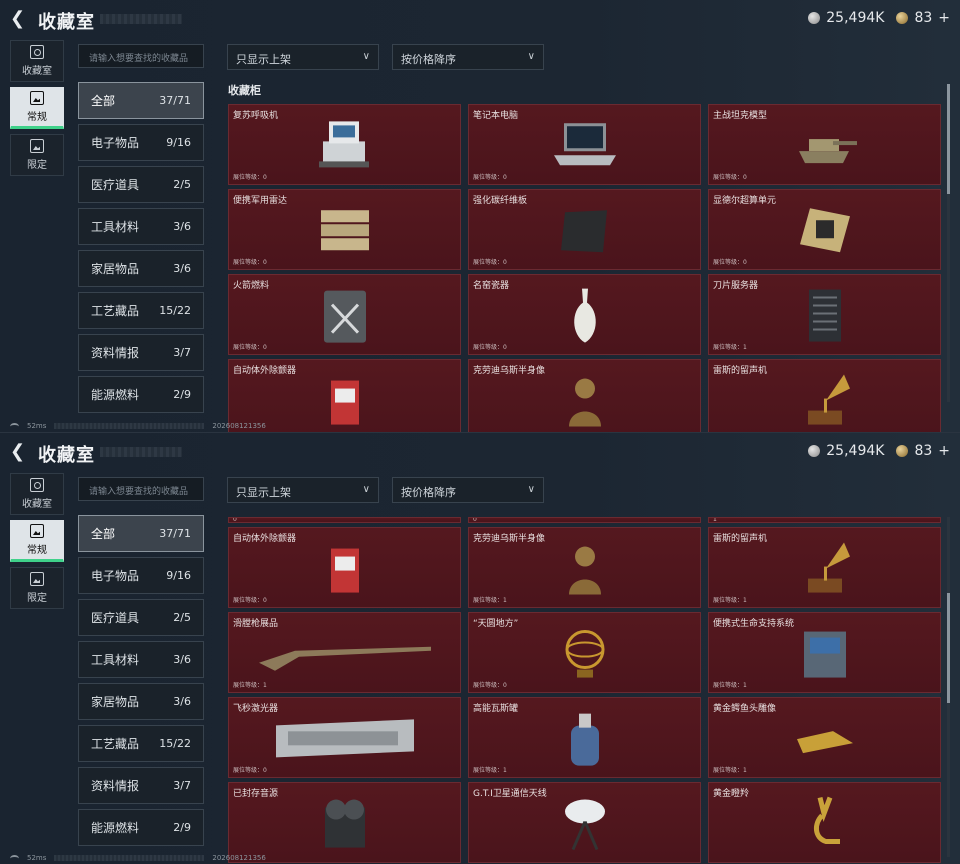 This screenshot has width=960, height=864. Describe the element at coordinates (731, 794) in the screenshot. I see `item-name: 黄金瞪羚` at that location.